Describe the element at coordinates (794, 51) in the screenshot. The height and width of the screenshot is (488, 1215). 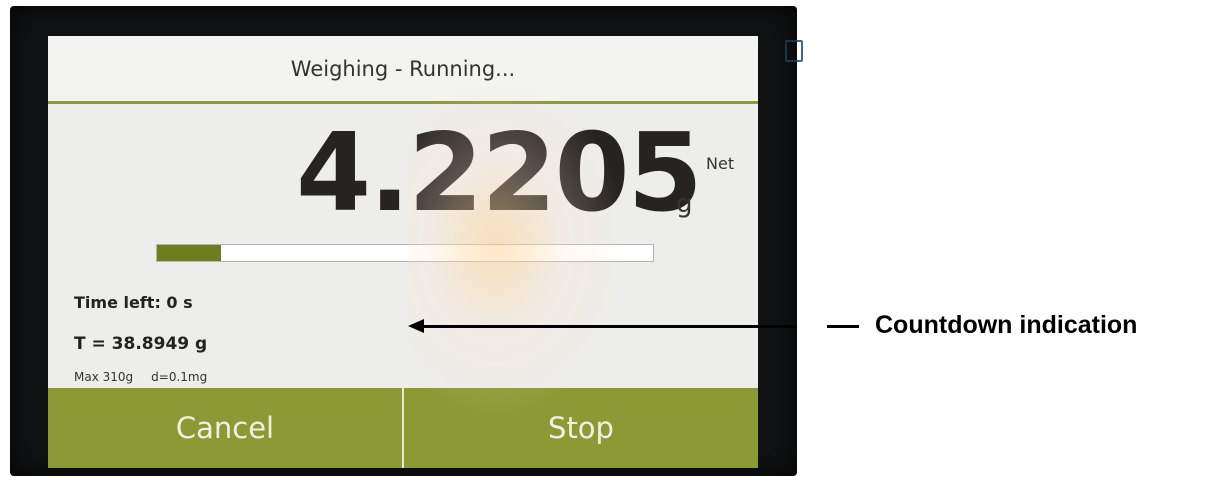
I see `device-indicator-icon` at that location.